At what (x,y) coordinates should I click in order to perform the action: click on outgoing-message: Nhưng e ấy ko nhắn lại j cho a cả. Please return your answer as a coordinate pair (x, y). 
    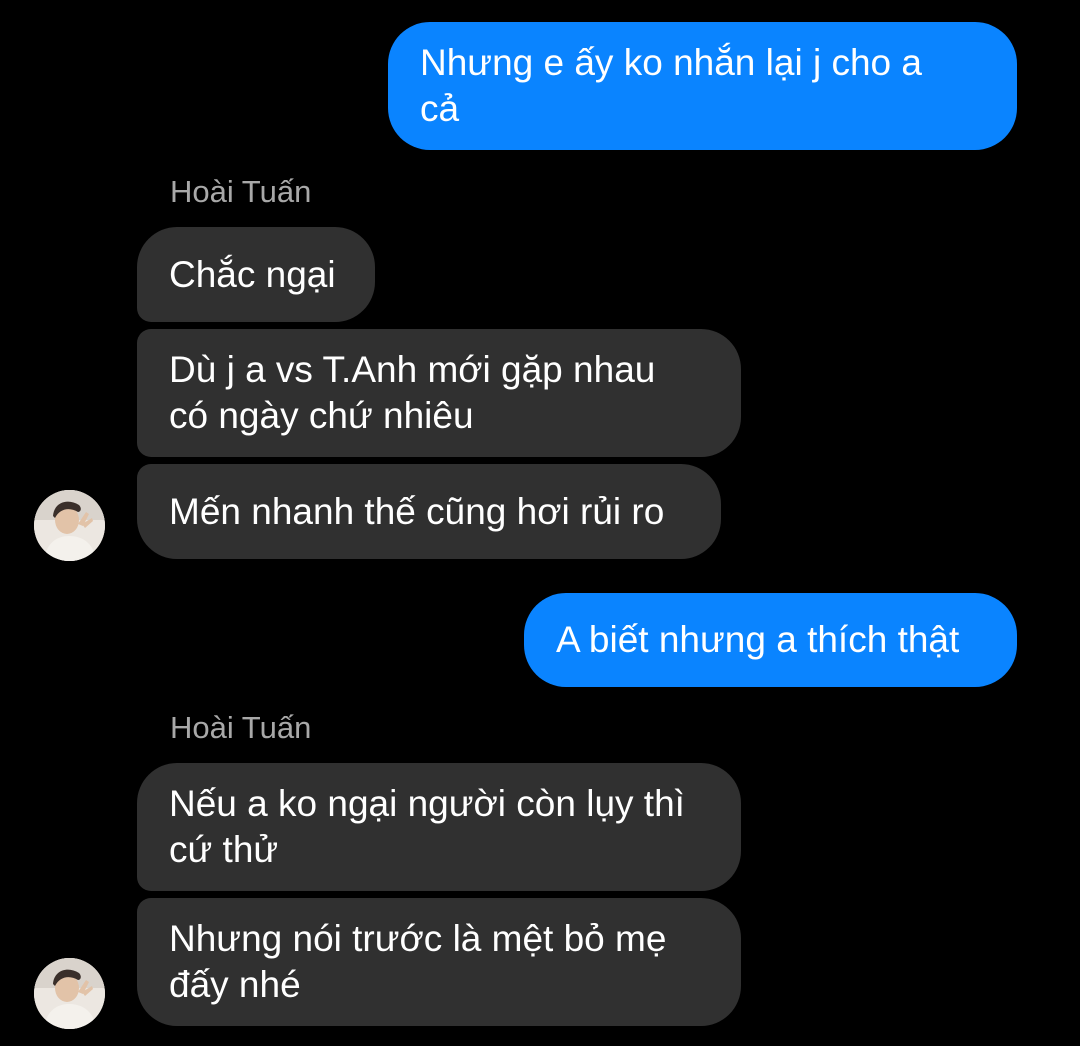
    Looking at the image, I should click on (702, 86).